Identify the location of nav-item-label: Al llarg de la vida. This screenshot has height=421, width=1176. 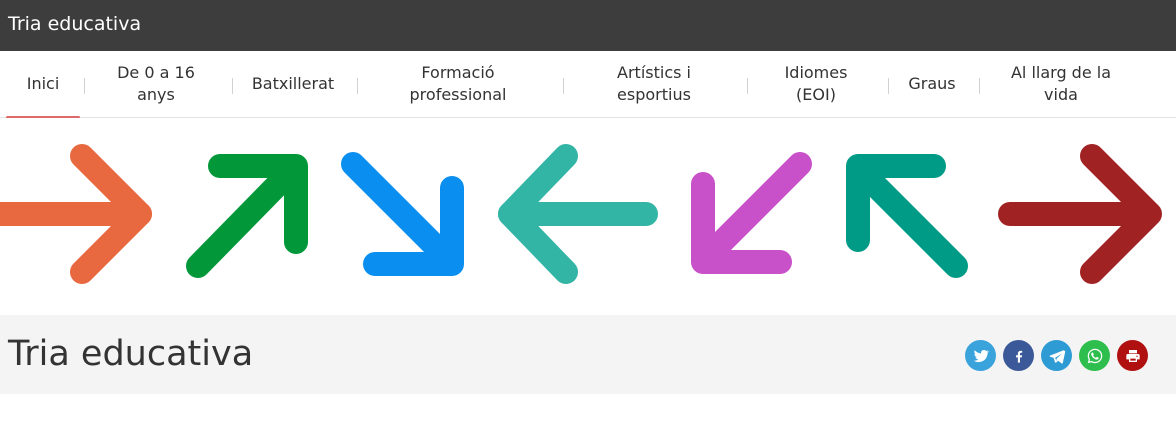
(1061, 83).